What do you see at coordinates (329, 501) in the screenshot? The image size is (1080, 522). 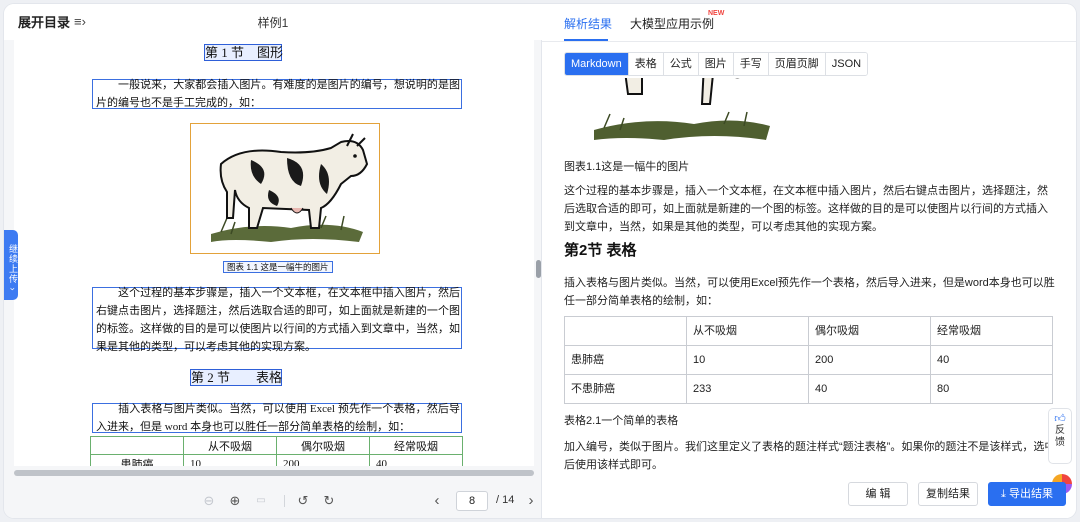 I see `rotate-right-icon: ↻` at bounding box center [329, 501].